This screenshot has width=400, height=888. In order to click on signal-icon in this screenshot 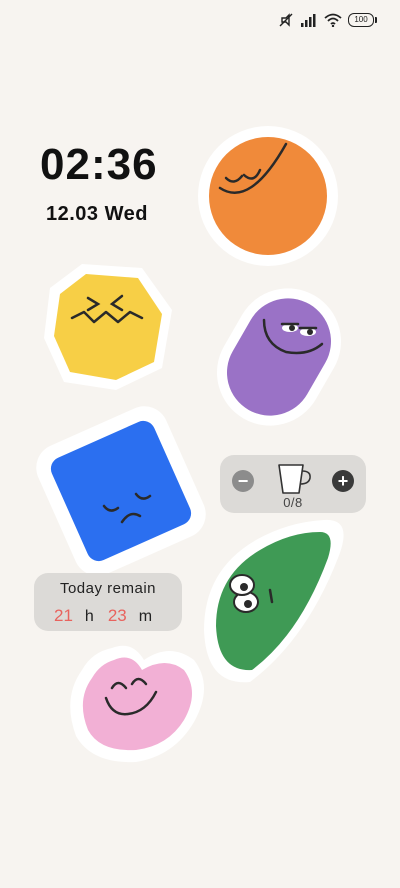, I will do `click(308, 20)`.